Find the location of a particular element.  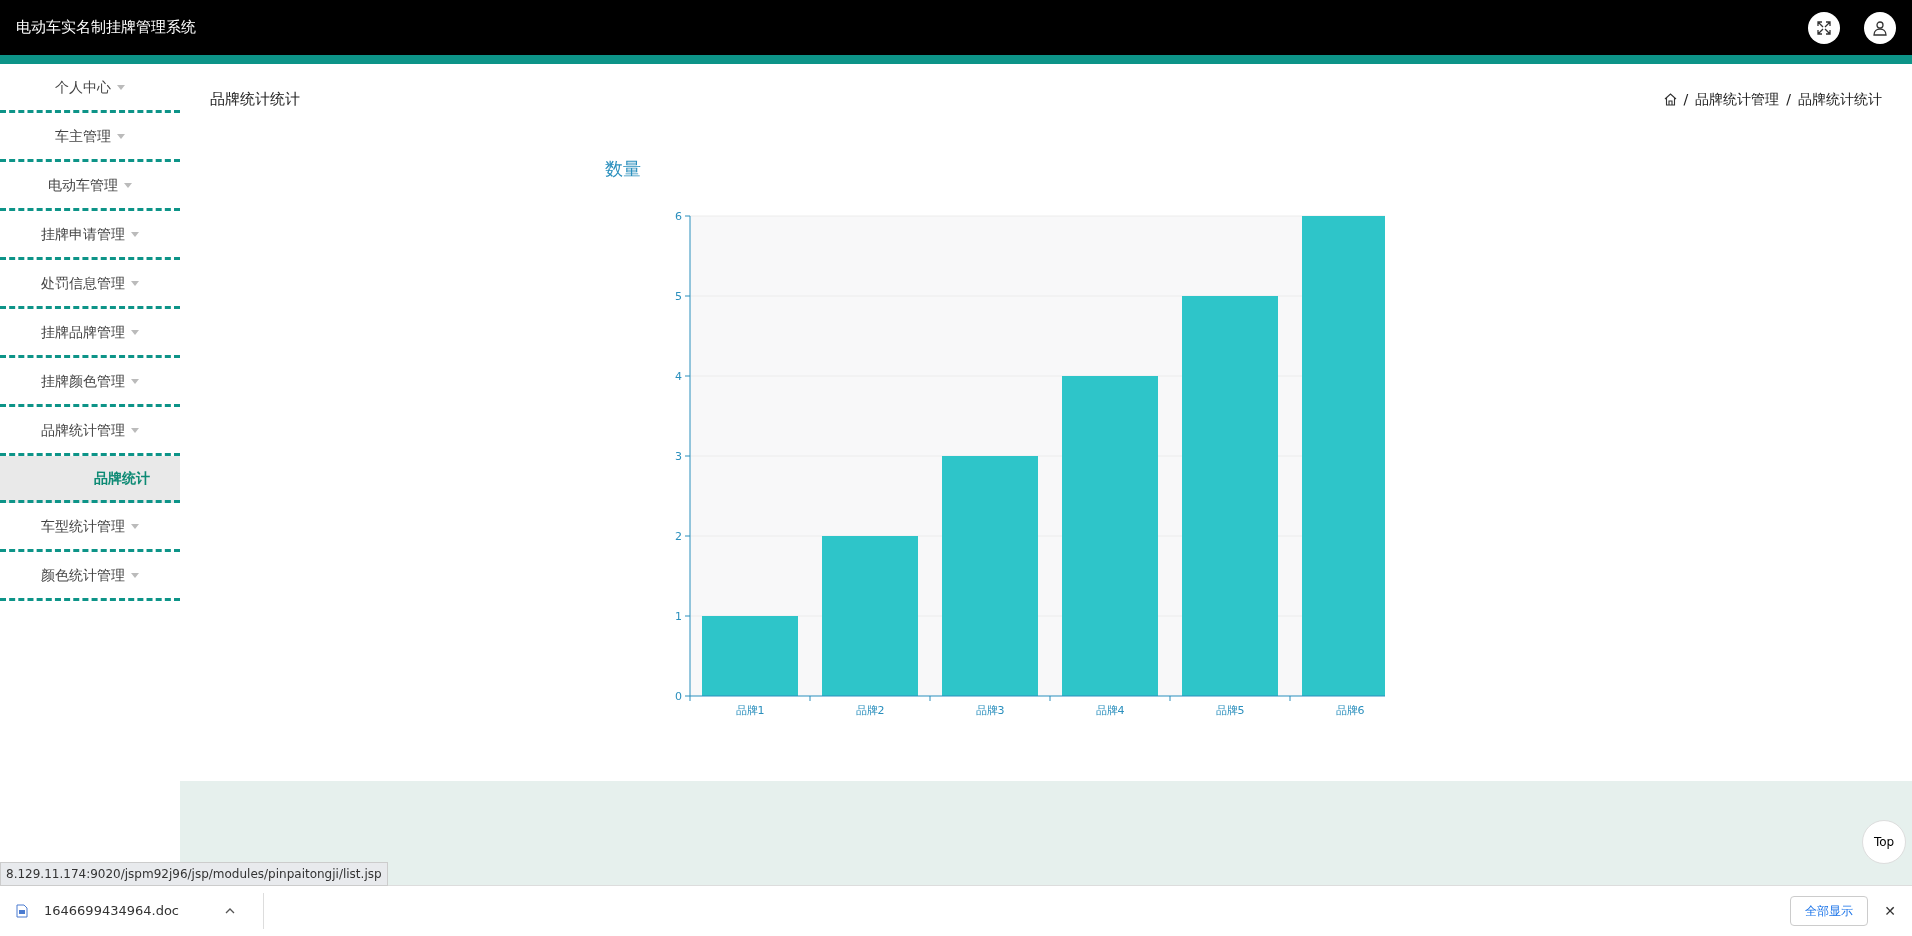

chart-title: 数量 is located at coordinates (623, 168).